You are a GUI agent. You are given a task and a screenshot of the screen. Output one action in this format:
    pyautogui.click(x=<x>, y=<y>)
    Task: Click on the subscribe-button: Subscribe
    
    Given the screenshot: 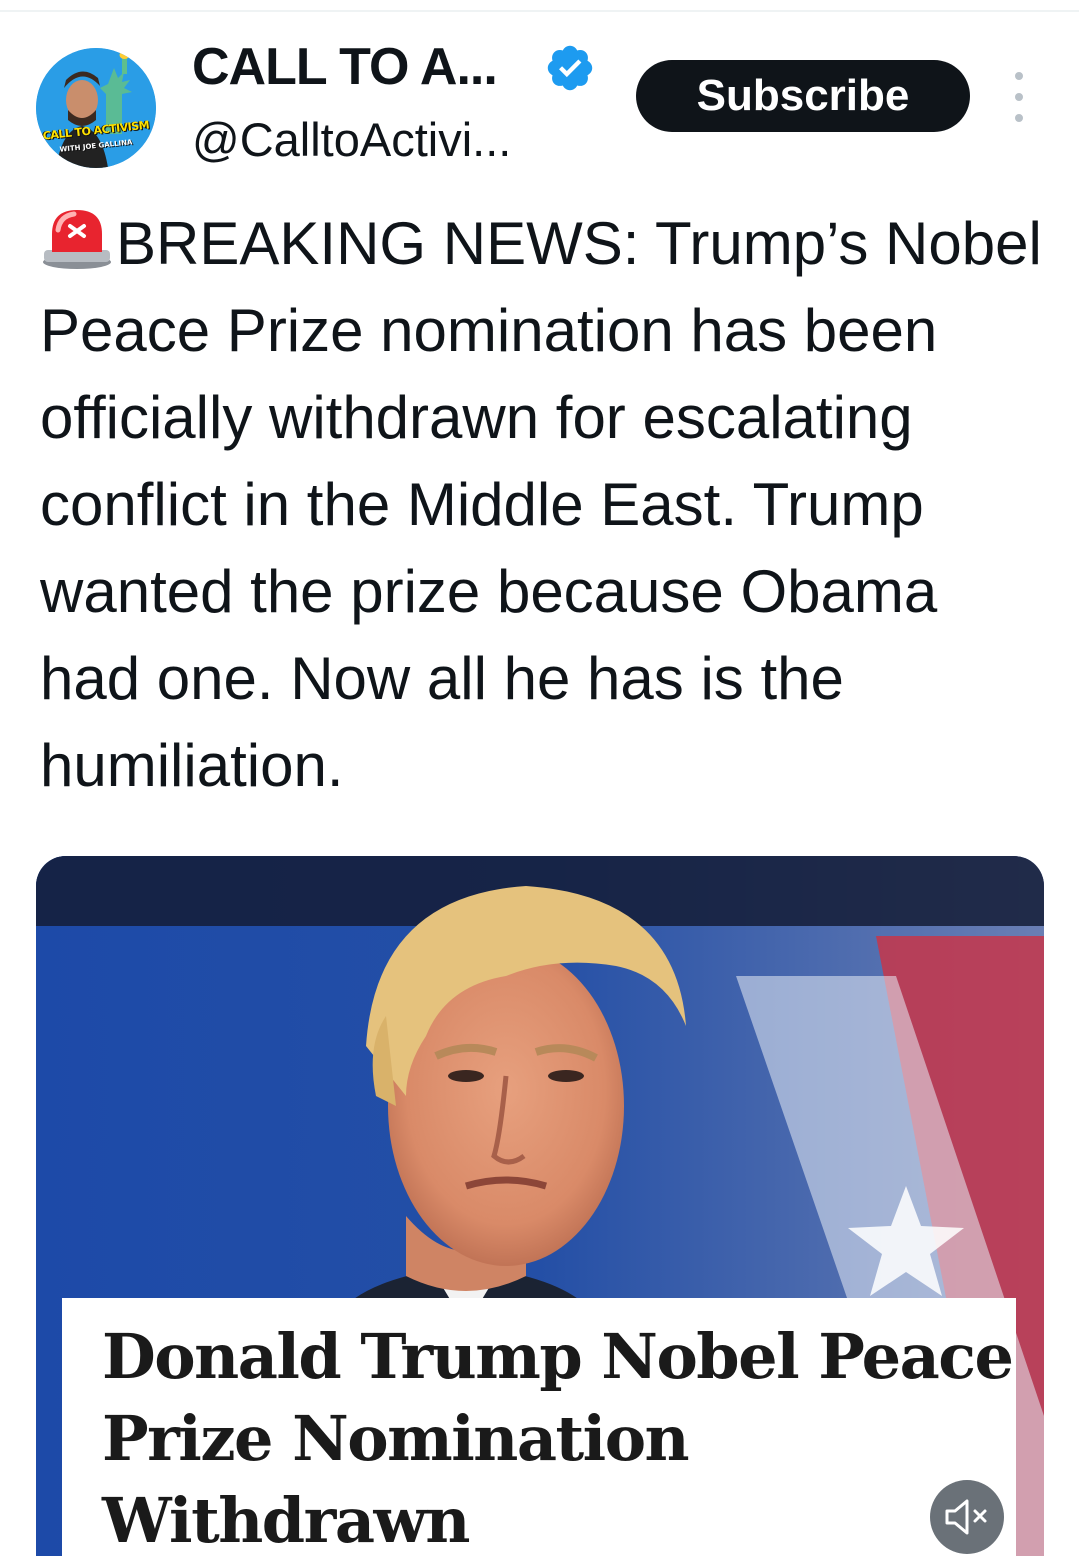 What is the action you would take?
    pyautogui.click(x=803, y=96)
    